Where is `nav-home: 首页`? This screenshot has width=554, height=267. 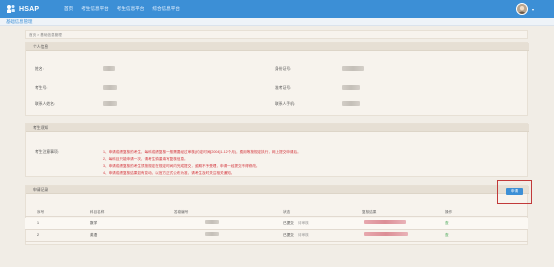
nav-home: 首页 is located at coordinates (68, 9).